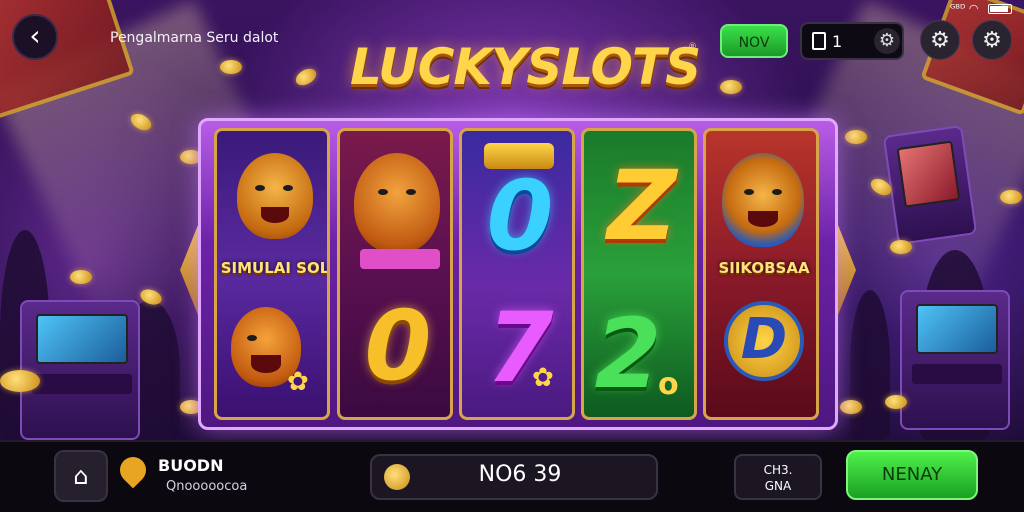 The image size is (1024, 512). What do you see at coordinates (520, 348) in the screenshot?
I see `reel-3-bottom-digit: 7` at bounding box center [520, 348].